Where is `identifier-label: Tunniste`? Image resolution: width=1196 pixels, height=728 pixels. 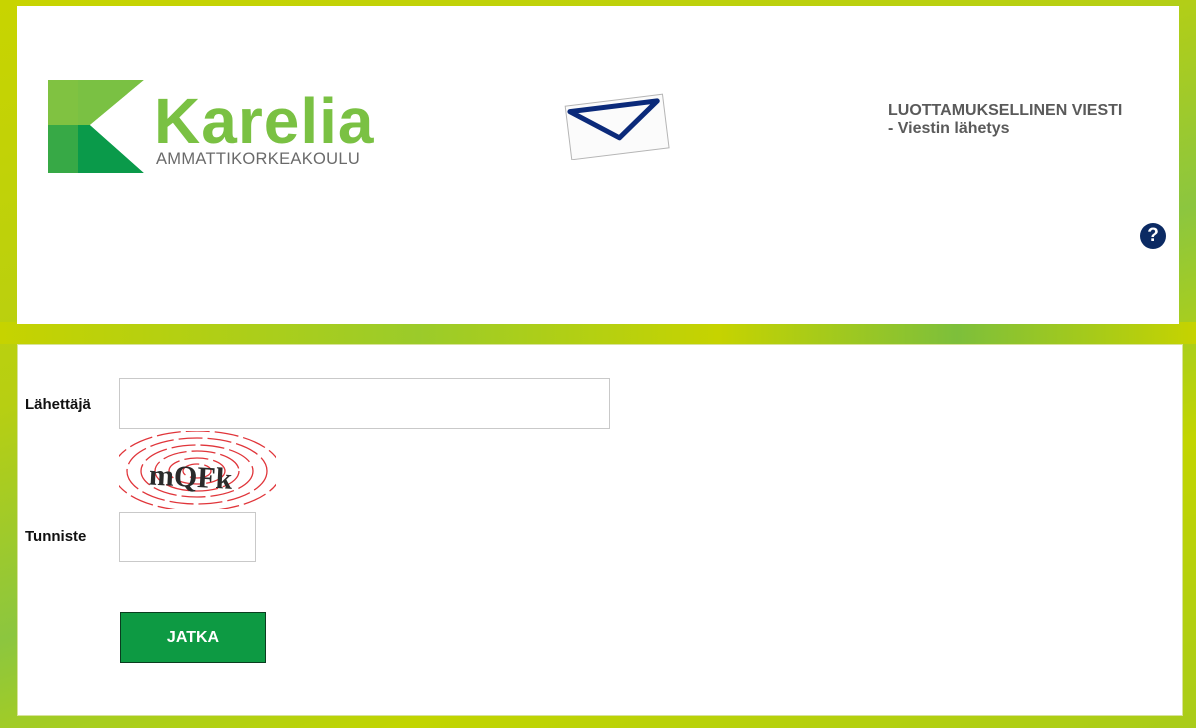 identifier-label: Tunniste is located at coordinates (56, 536).